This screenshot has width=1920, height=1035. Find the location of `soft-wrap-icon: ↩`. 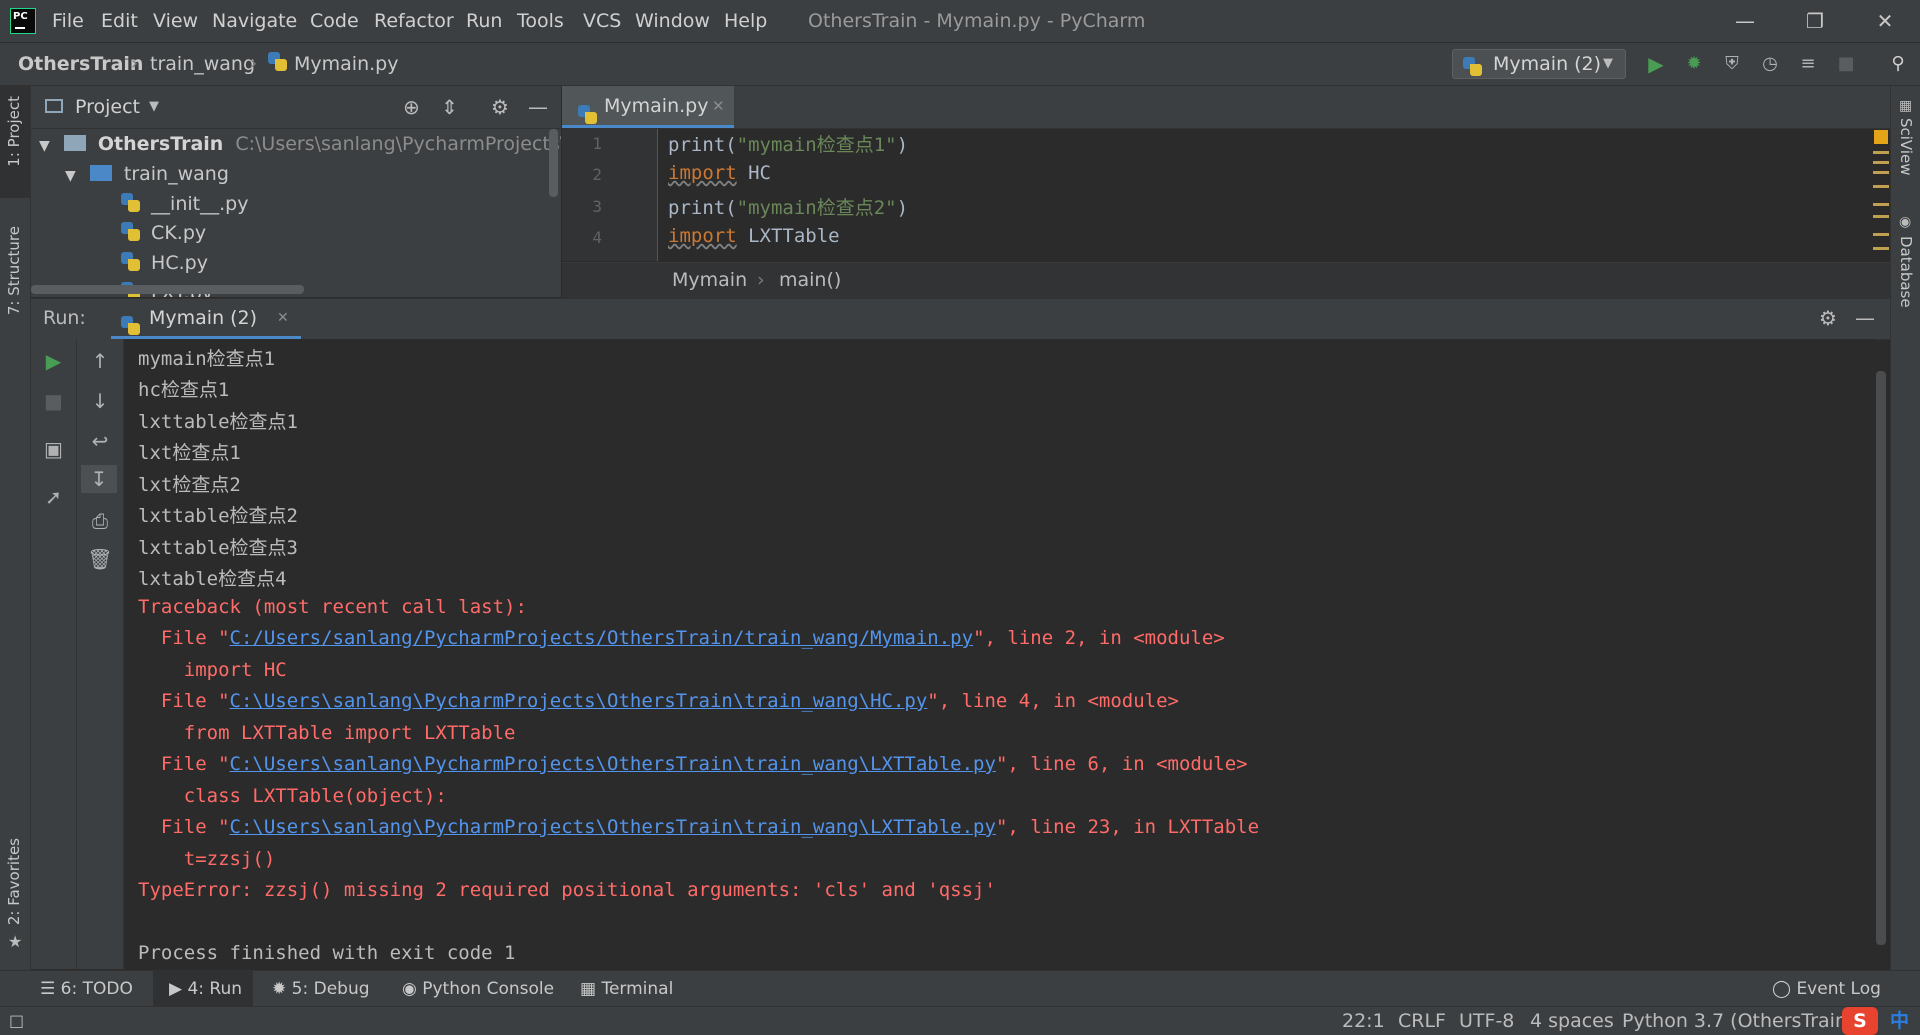

soft-wrap-icon: ↩ is located at coordinates (100, 441).